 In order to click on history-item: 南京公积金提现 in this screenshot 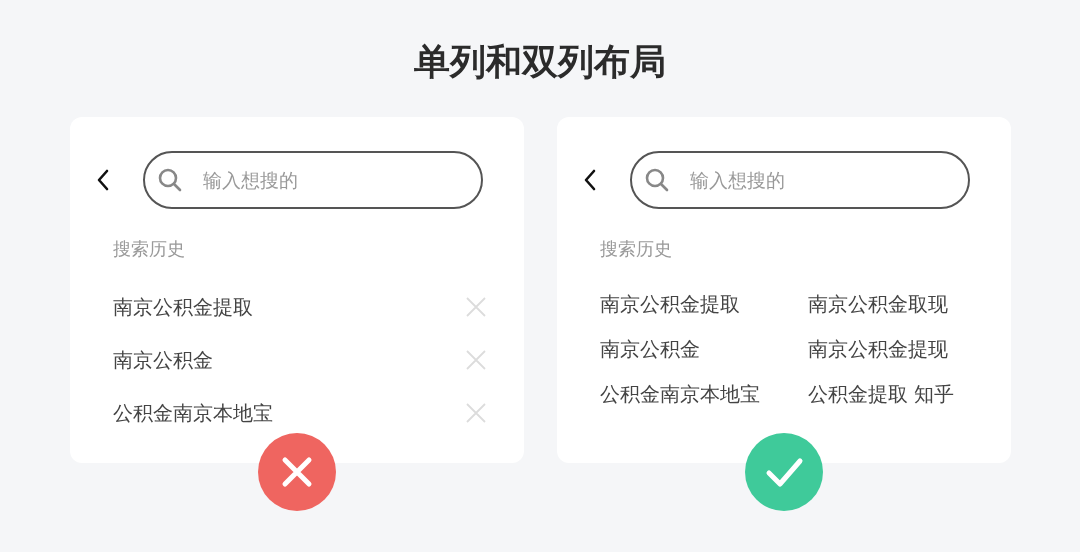, I will do `click(902, 349)`.